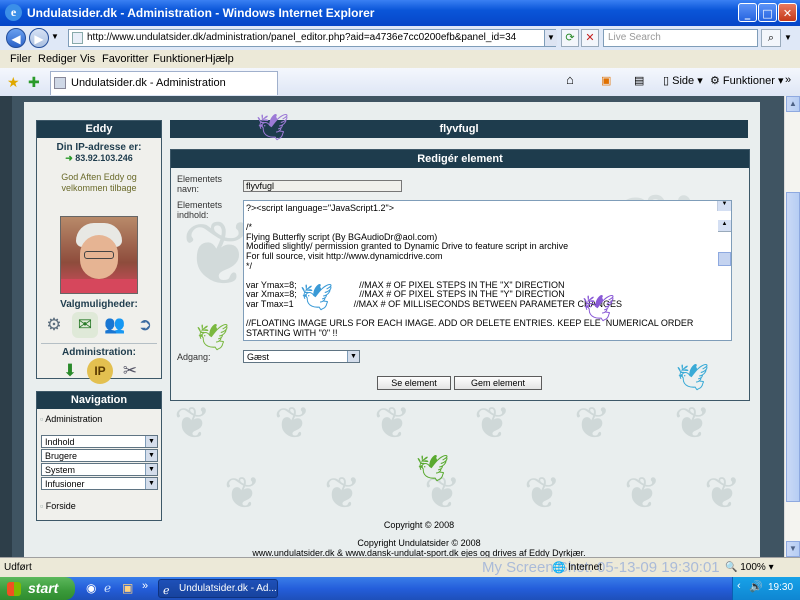 The image size is (800, 600). Describe the element at coordinates (99, 182) in the screenshot. I see `greeting-text: God Aften Eddy og velkommen tilbage` at that location.